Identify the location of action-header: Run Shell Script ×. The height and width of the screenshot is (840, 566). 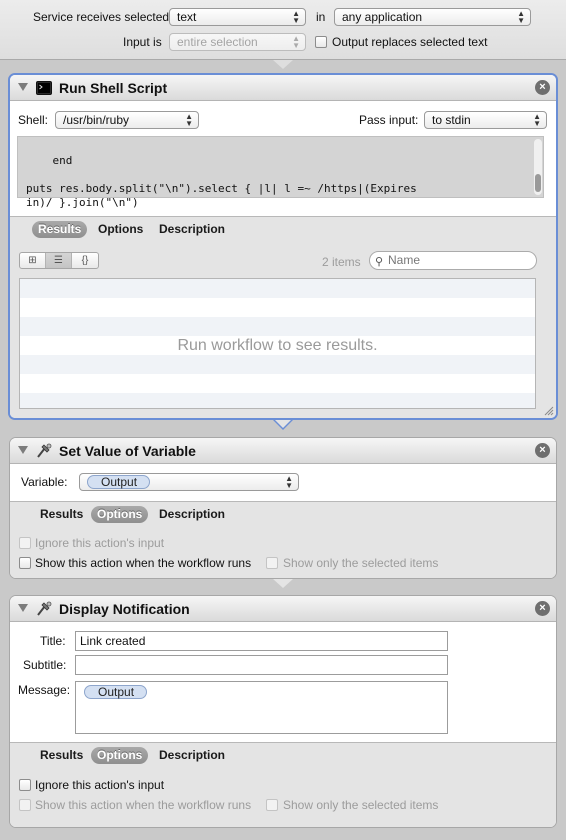
(283, 88).